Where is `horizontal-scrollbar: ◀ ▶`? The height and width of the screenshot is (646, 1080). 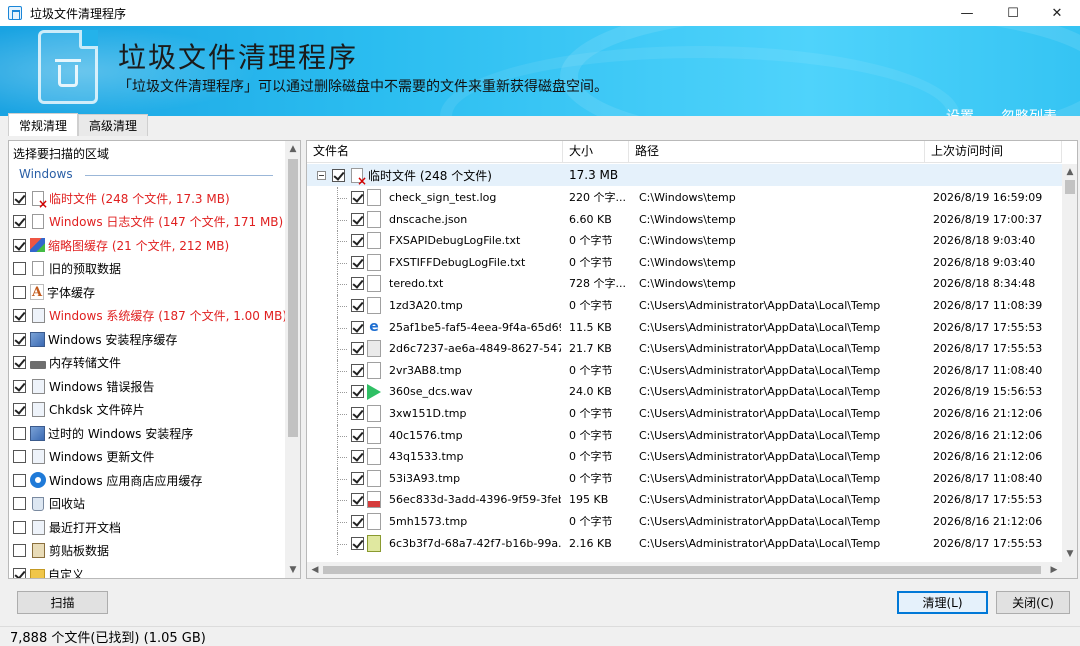 horizontal-scrollbar: ◀ ▶ is located at coordinates (684, 570).